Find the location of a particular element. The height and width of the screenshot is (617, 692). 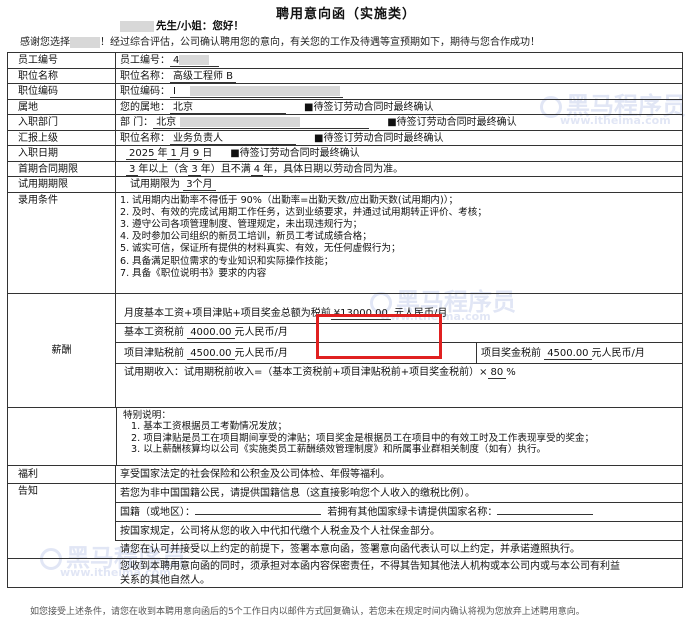

list-item: 4. 及时参加公司组织的新员工培训，新员工考试成绩合格； is located at coordinates (246, 237).